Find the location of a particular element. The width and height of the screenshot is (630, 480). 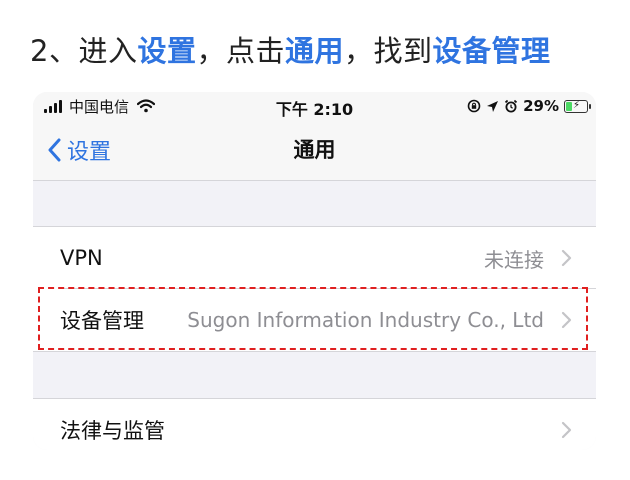

instruction-highlight-general: 通用 is located at coordinates (314, 51).